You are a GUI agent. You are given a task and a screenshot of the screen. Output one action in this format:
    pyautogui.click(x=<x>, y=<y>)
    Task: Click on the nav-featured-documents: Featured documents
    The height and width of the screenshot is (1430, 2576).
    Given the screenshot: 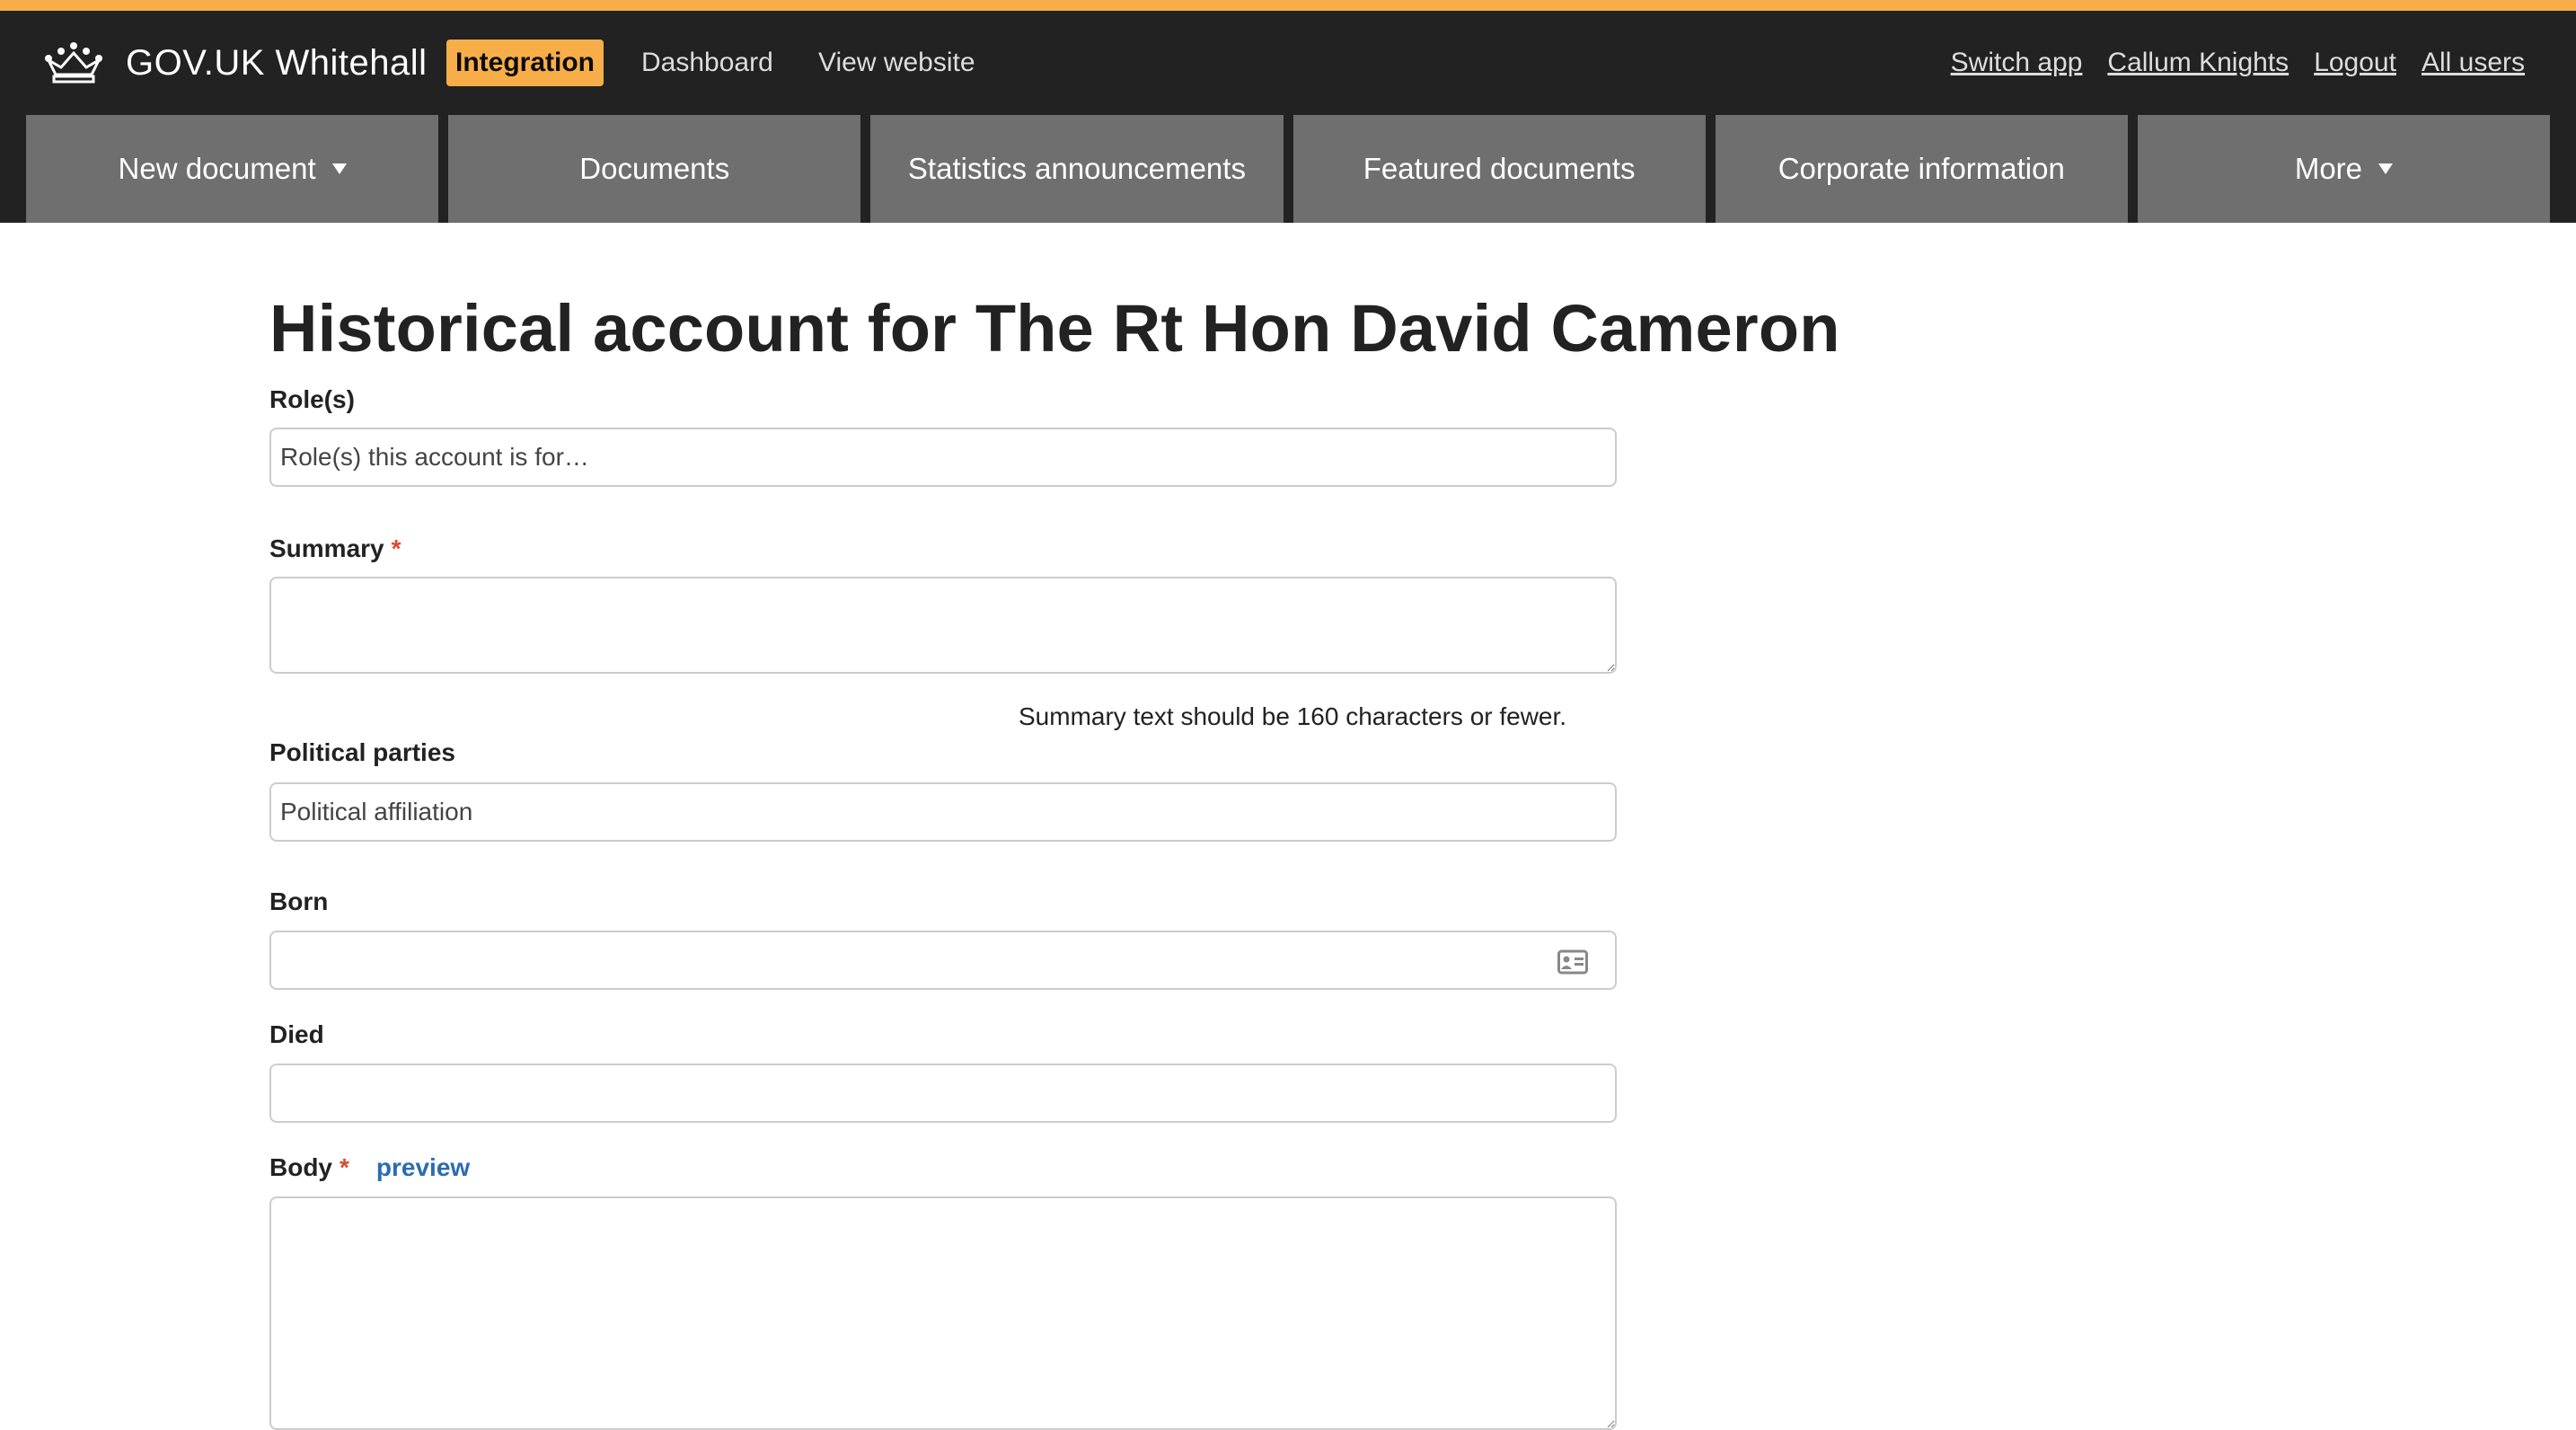 What is the action you would take?
    pyautogui.click(x=1499, y=169)
    